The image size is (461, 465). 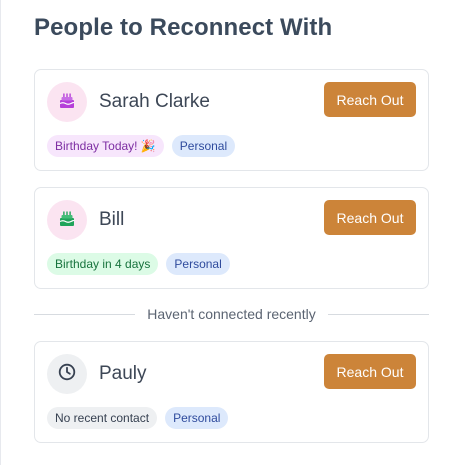 I want to click on tag-list: Birthday in 4 days Personal, so click(x=138, y=264).